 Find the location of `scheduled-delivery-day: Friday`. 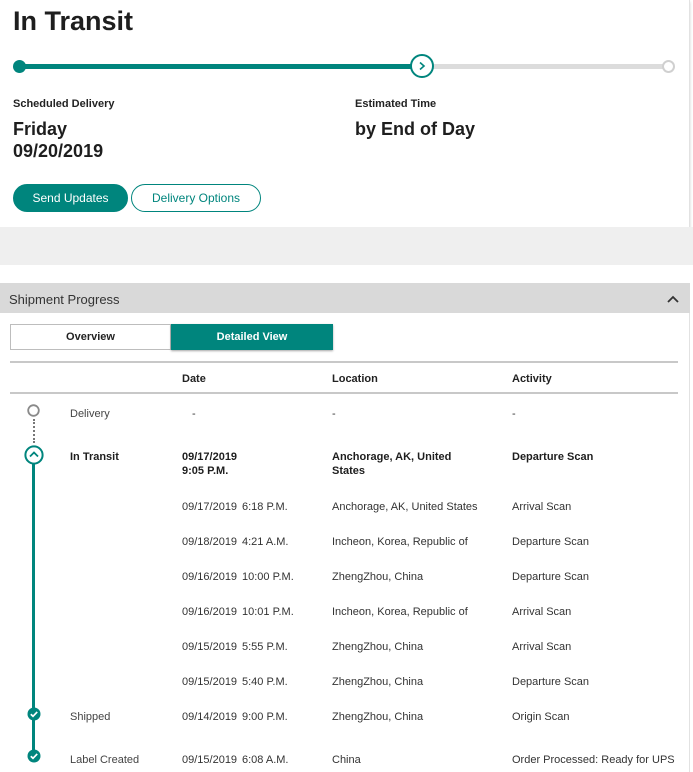

scheduled-delivery-day: Friday is located at coordinates (40, 129).